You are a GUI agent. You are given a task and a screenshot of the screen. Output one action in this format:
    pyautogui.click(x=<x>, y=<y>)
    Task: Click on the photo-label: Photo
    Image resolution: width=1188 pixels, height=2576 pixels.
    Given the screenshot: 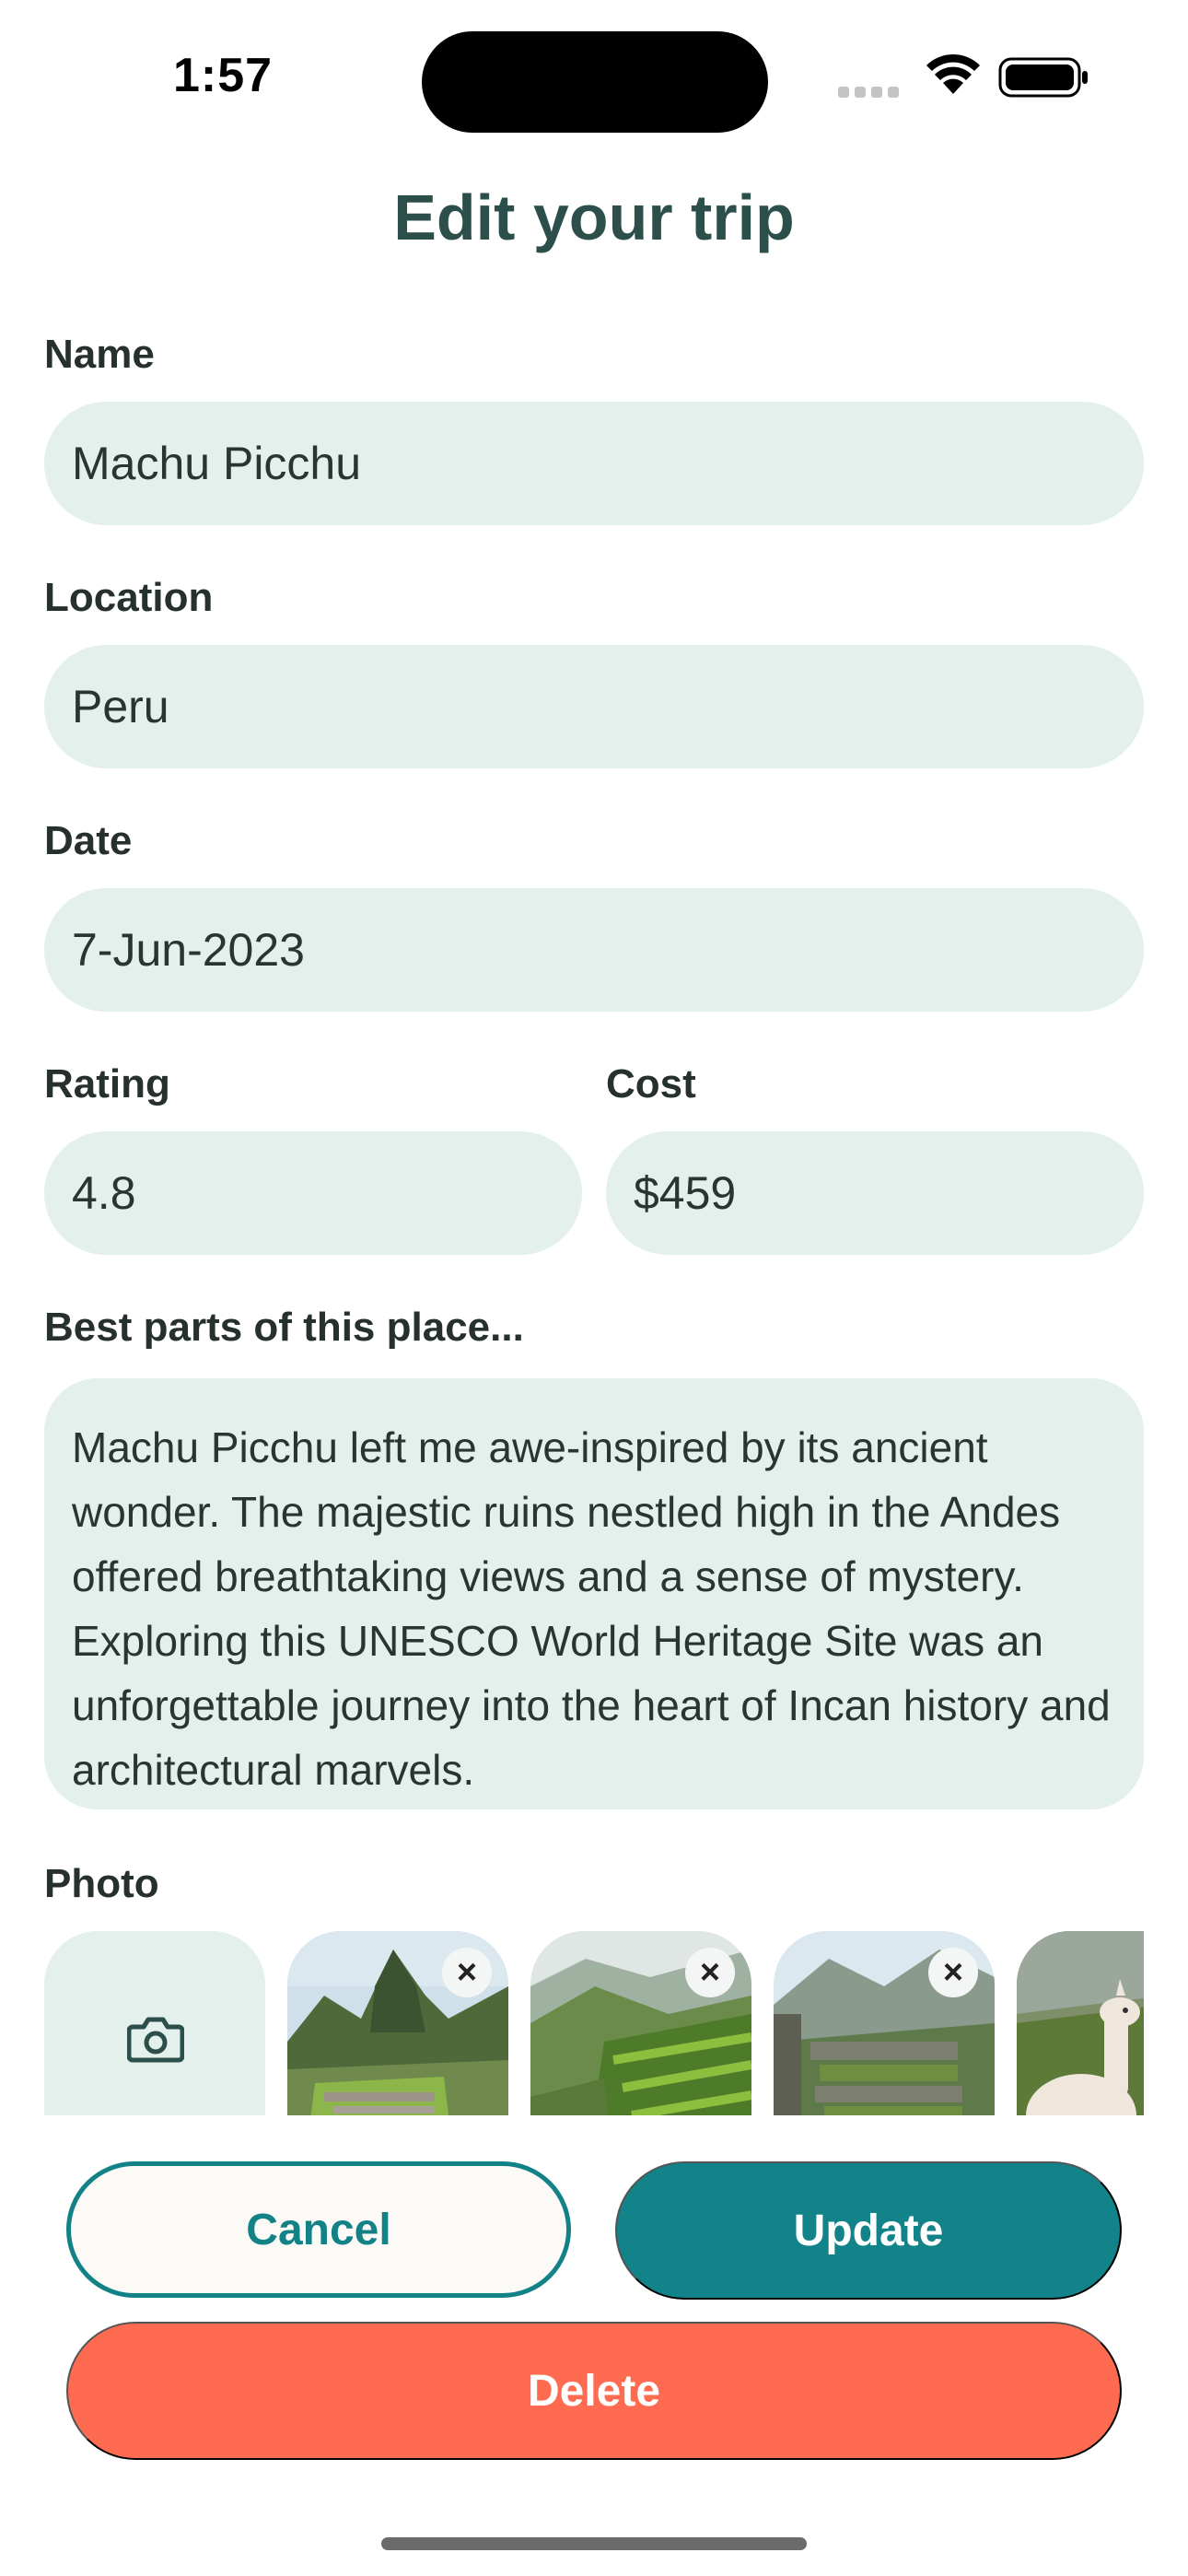 What is the action you would take?
    pyautogui.click(x=101, y=1883)
    